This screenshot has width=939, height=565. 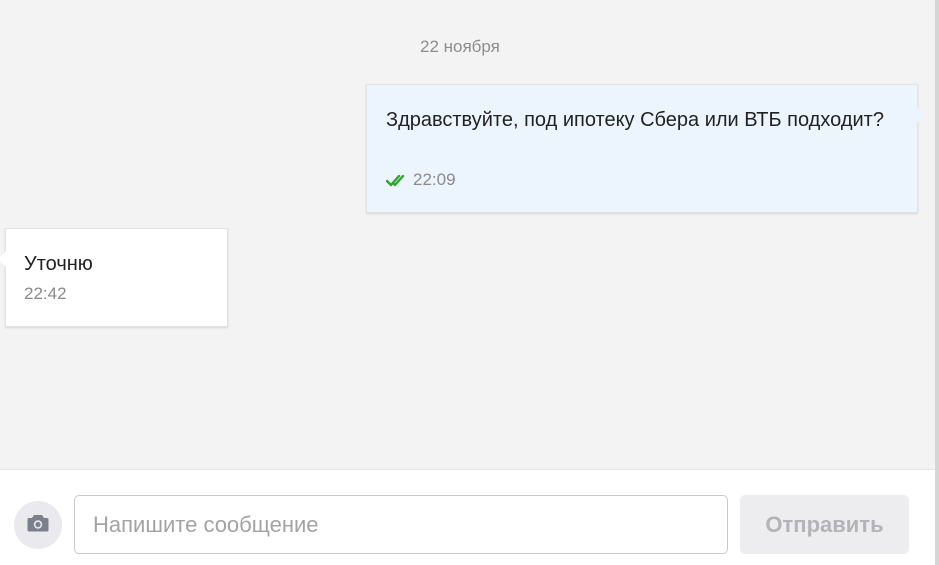 I want to click on message-meta: 22:09, so click(x=420, y=180).